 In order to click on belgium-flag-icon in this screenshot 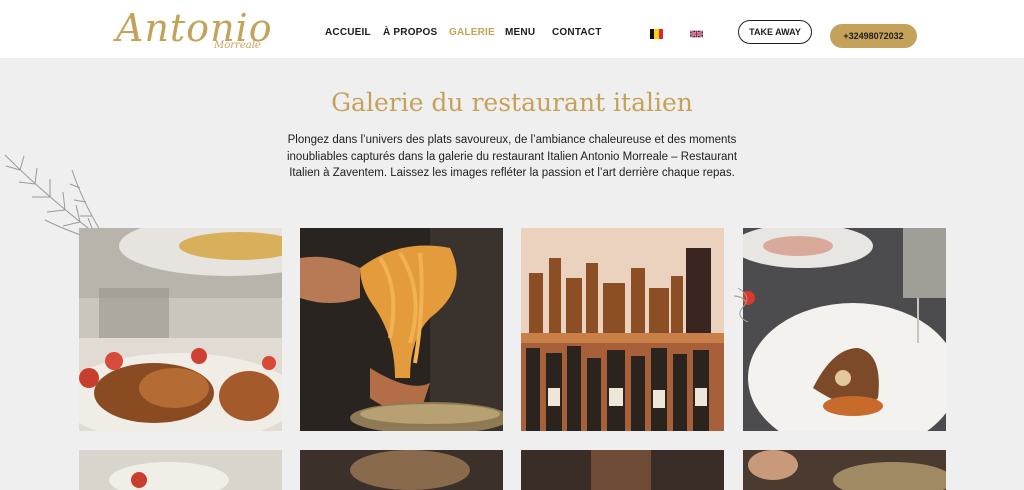, I will do `click(656, 34)`.